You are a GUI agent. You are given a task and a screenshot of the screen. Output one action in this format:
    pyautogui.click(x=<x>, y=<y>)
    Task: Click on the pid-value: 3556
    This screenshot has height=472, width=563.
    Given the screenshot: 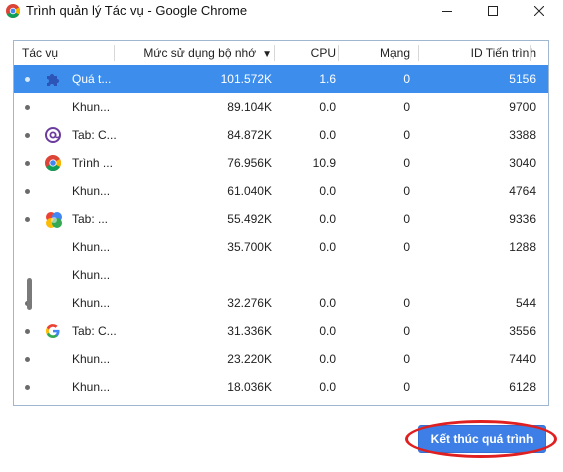 What is the action you would take?
    pyautogui.click(x=522, y=331)
    